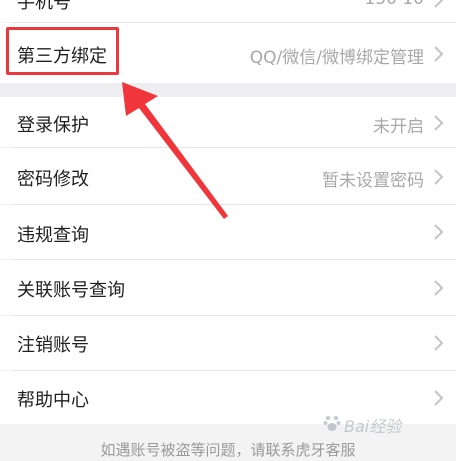  Describe the element at coordinates (336, 58) in the screenshot. I see `row-third-party-value: QQ/微信/微博绑定管理` at that location.